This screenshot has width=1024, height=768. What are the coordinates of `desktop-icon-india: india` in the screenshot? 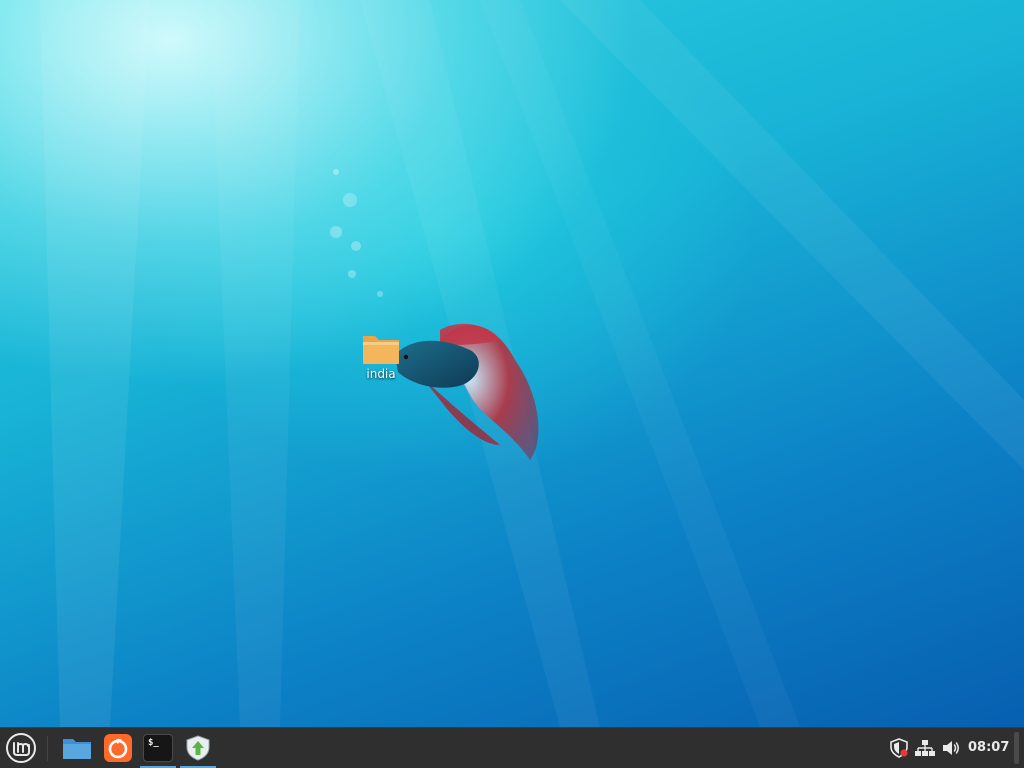 It's located at (381, 363).